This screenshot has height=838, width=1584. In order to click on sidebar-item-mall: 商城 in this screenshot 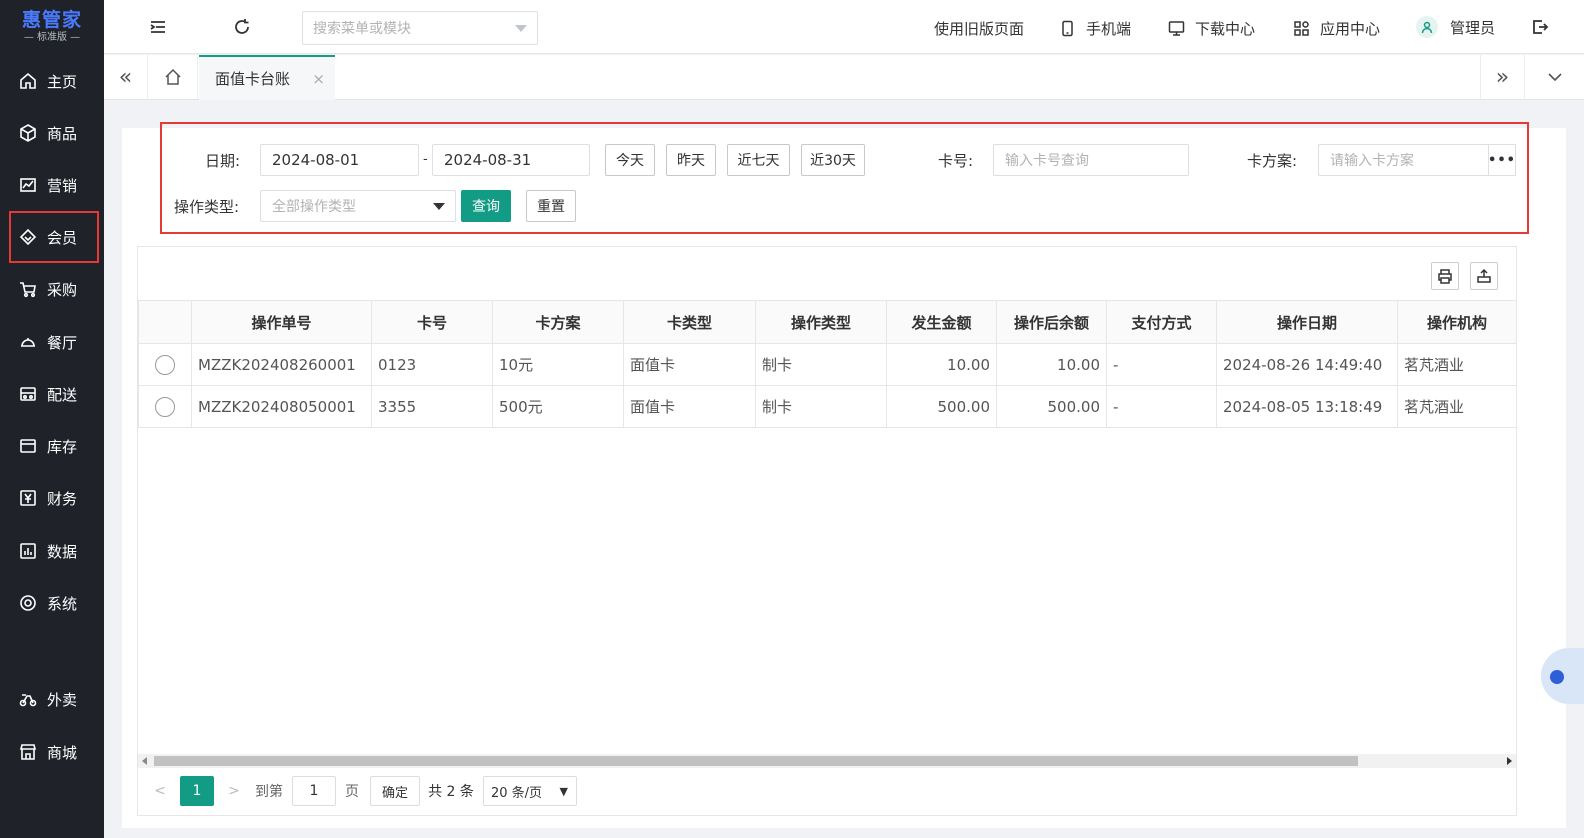, I will do `click(52, 752)`.